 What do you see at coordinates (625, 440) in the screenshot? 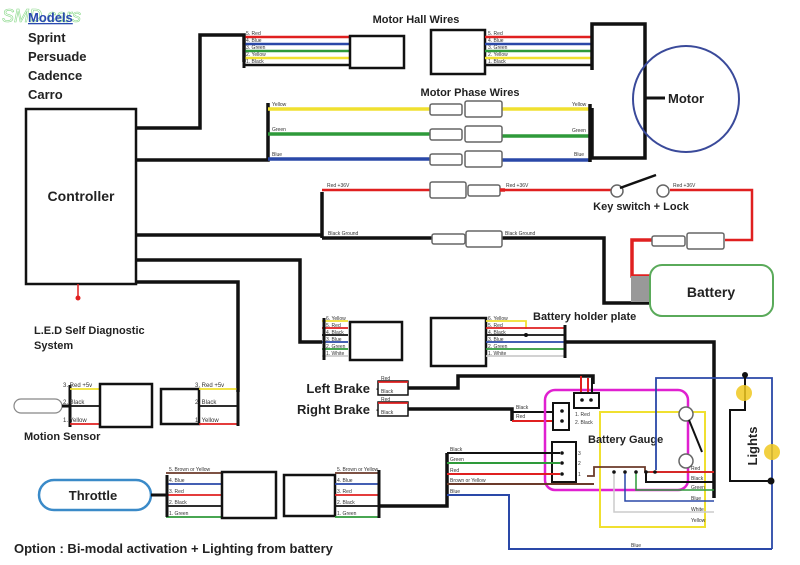
I see `battery-gauge-label: Battery Gauge` at bounding box center [625, 440].